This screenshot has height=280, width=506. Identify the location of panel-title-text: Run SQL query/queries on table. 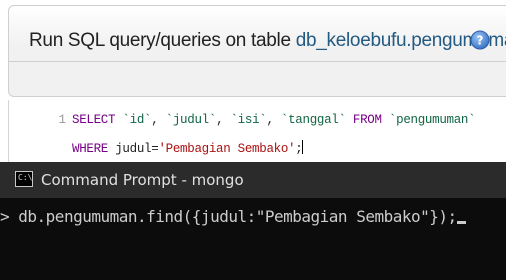
(162, 40).